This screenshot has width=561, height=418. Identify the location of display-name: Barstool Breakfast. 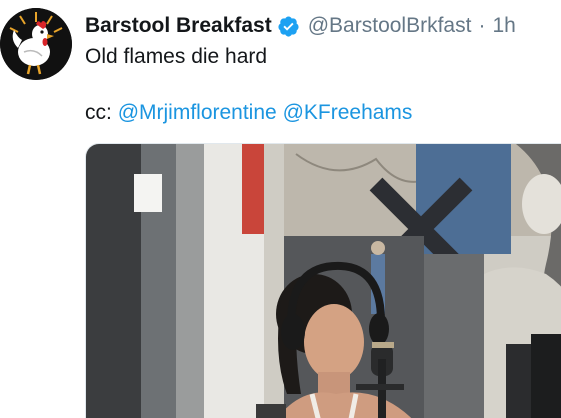
(178, 26).